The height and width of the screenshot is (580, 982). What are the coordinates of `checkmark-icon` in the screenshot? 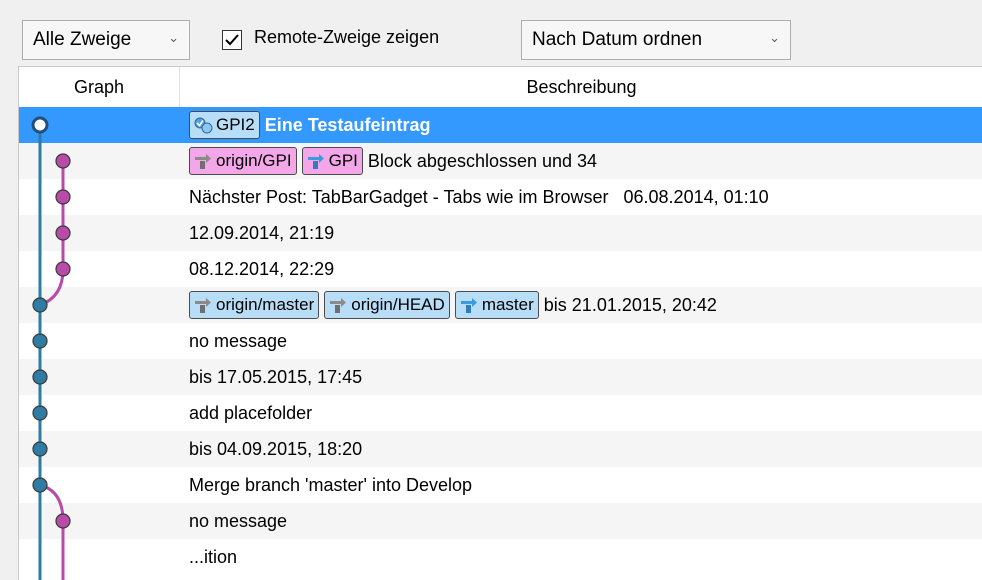 It's located at (232, 40).